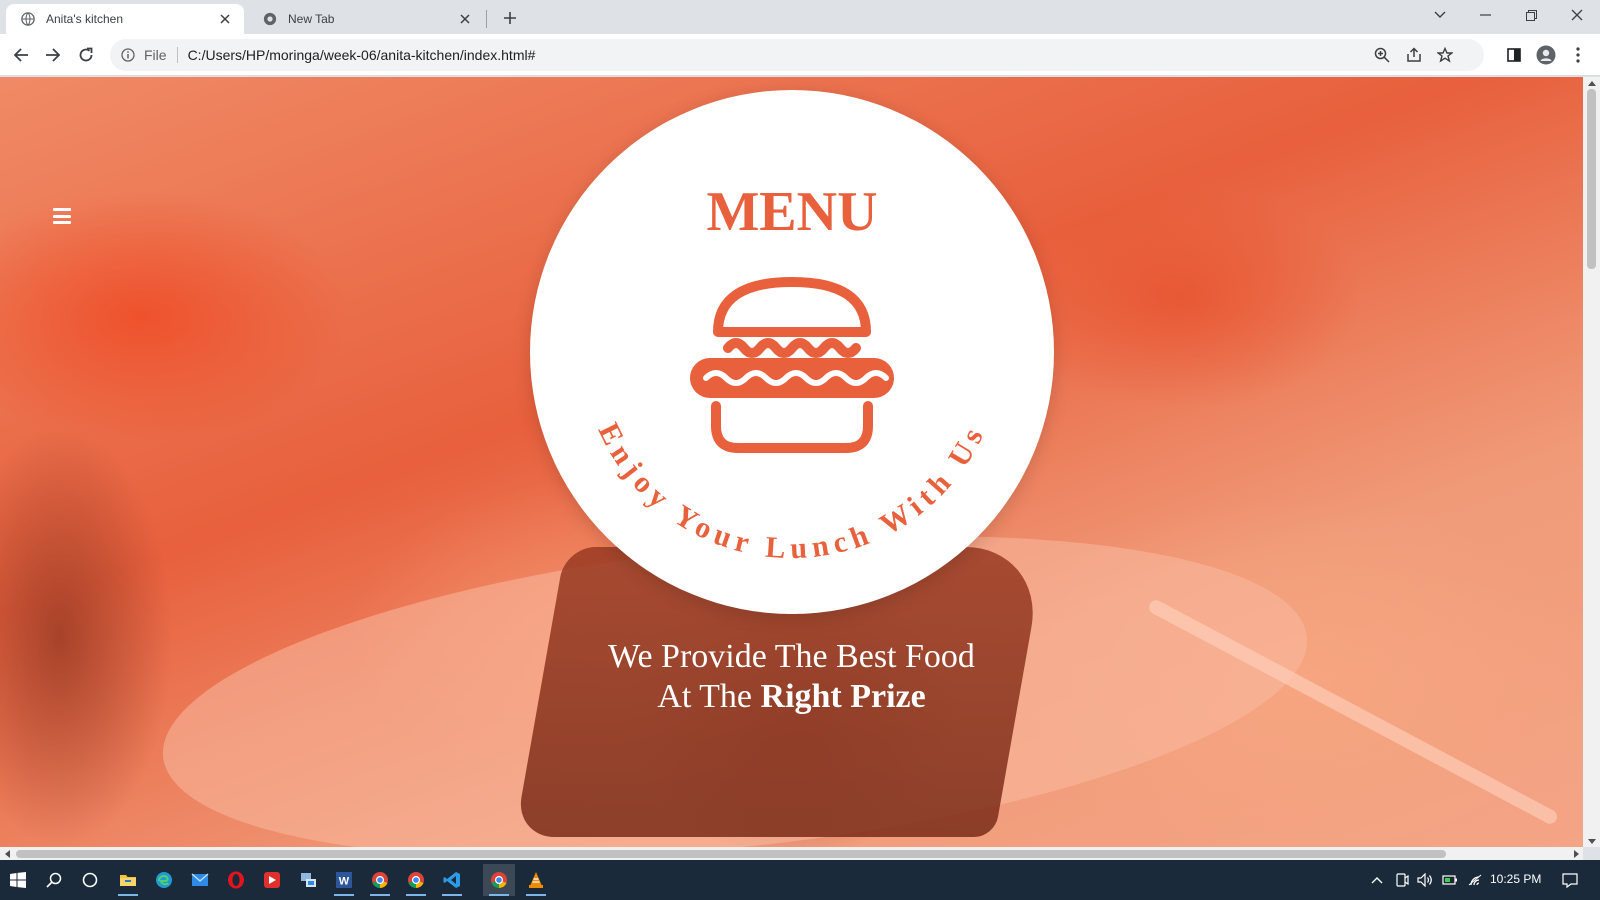 This screenshot has width=1600, height=900. I want to click on forward-button, so click(53, 55).